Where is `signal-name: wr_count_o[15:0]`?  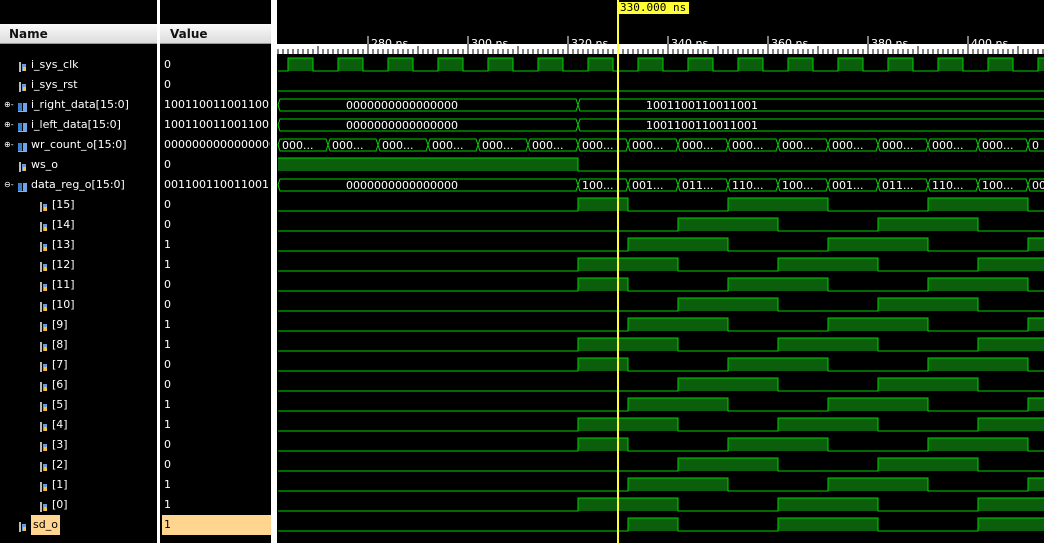 signal-name: wr_count_o[15:0] is located at coordinates (79, 145).